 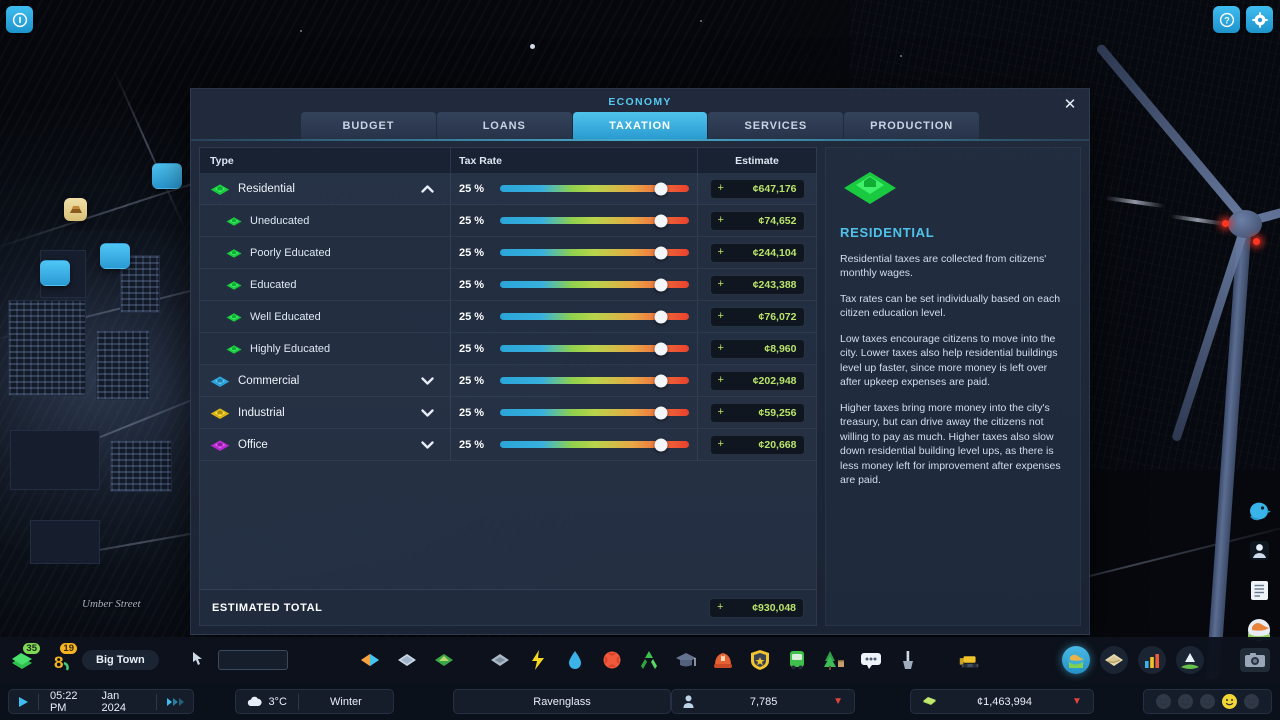 What do you see at coordinates (757, 284) in the screenshot?
I see `estimate-pill: + ¢243,388` at bounding box center [757, 284].